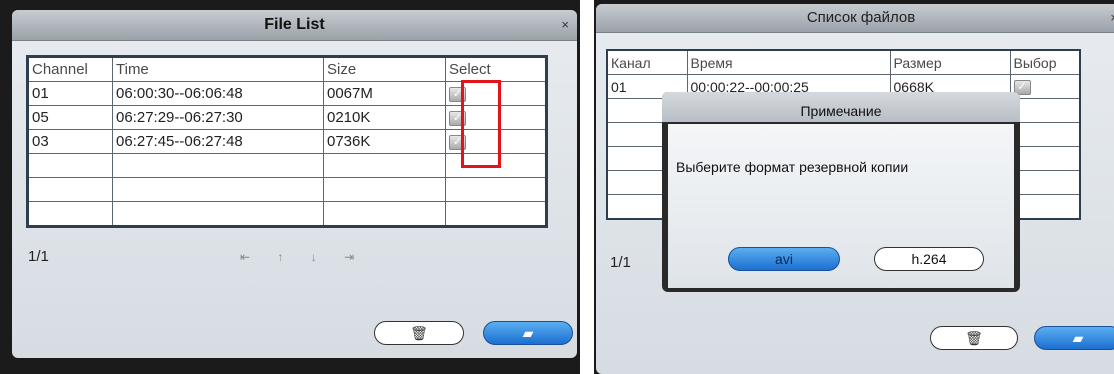 This screenshot has height=374, width=1114. Describe the element at coordinates (384, 93) in the screenshot. I see `cell-size: 0067M` at that location.